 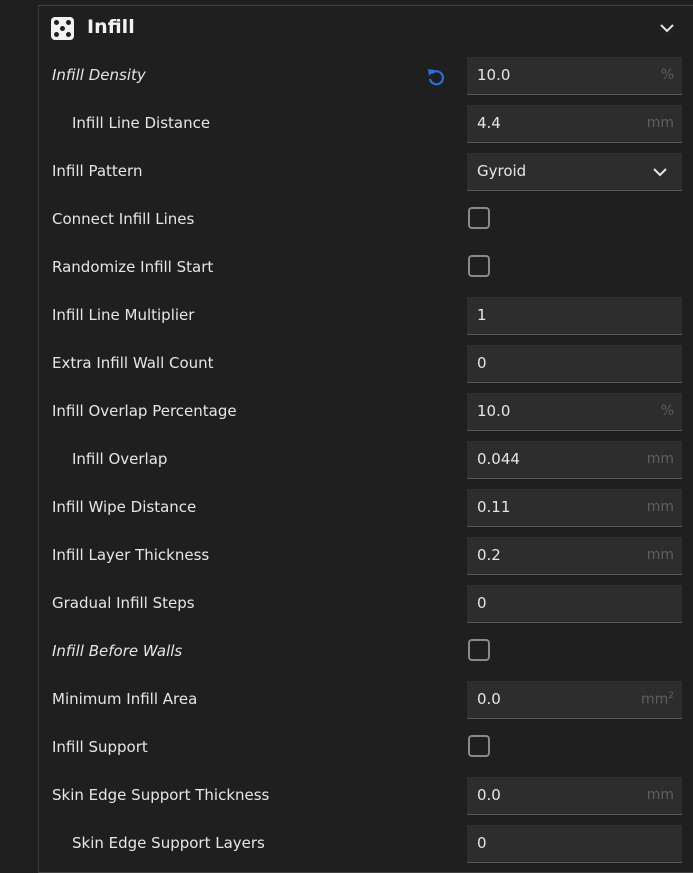 What do you see at coordinates (479, 218) in the screenshot?
I see `connect-infill-lines-checkbox` at bounding box center [479, 218].